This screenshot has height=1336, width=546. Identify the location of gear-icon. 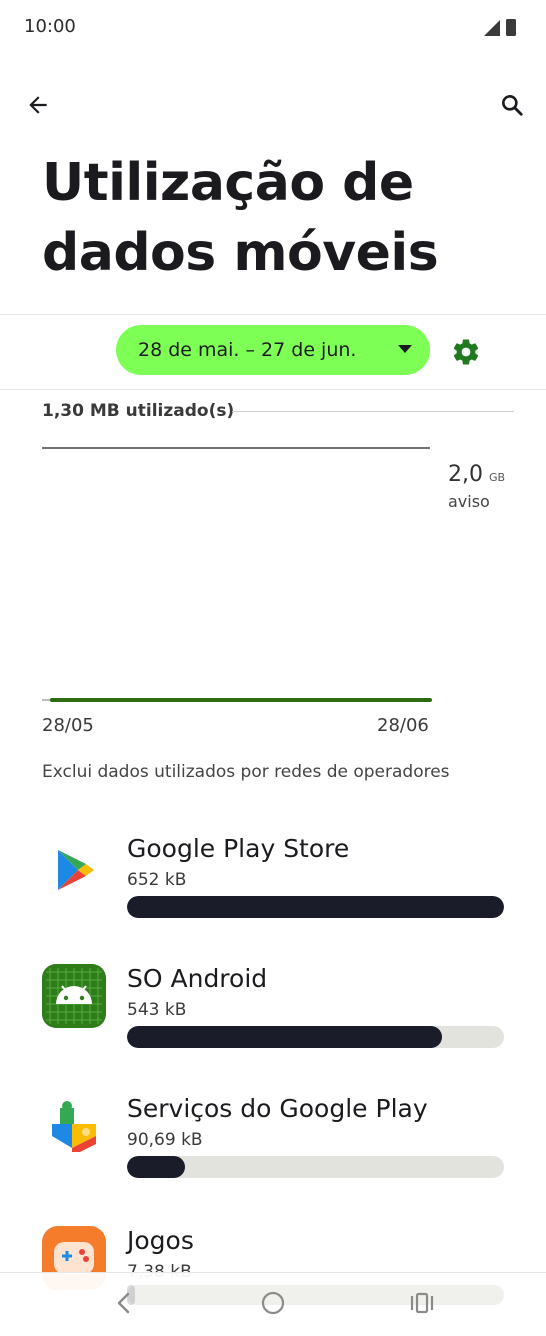
(466, 352).